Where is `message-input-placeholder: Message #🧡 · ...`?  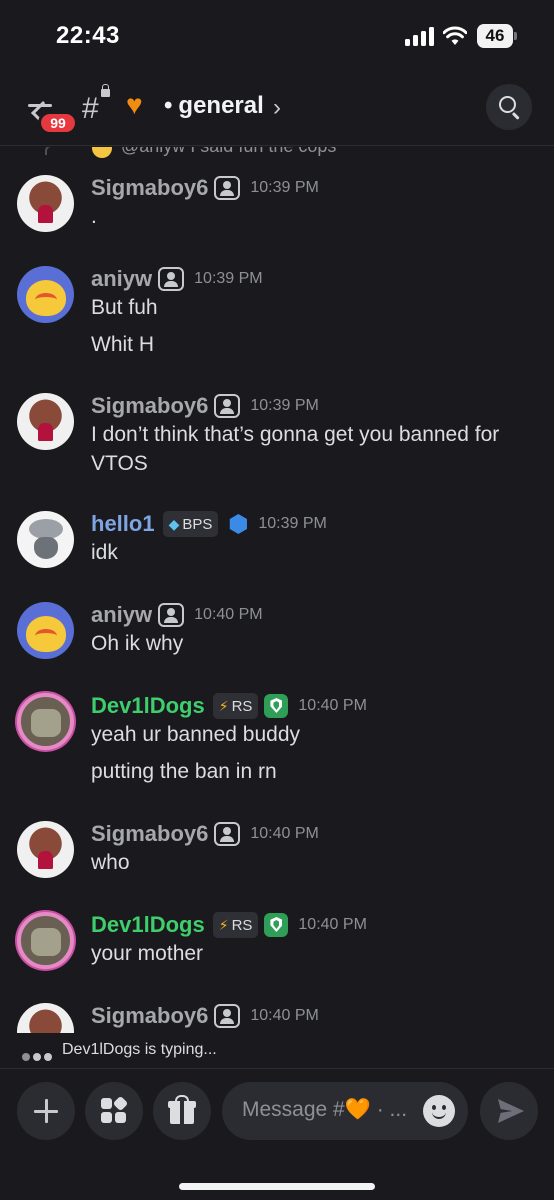 message-input-placeholder: Message #🧡 · ... is located at coordinates (325, 1109).